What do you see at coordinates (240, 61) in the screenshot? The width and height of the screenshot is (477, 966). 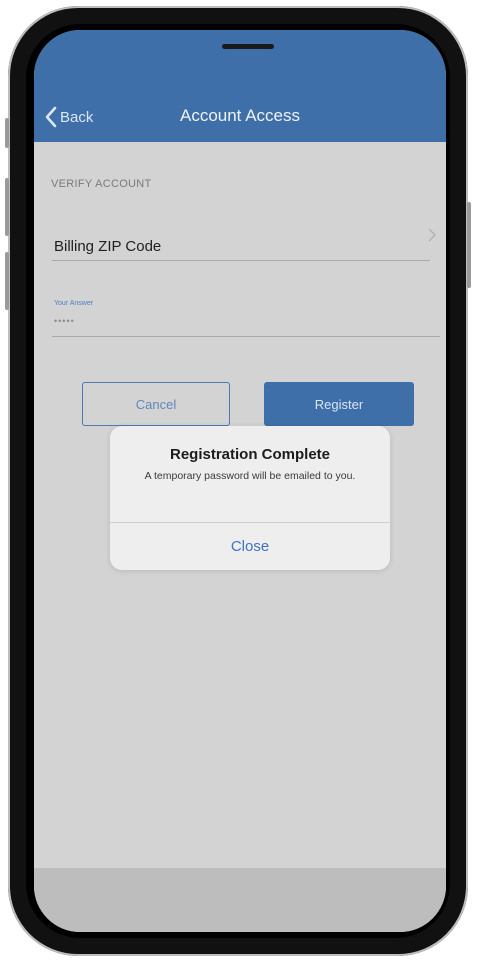 I see `status-bar` at bounding box center [240, 61].